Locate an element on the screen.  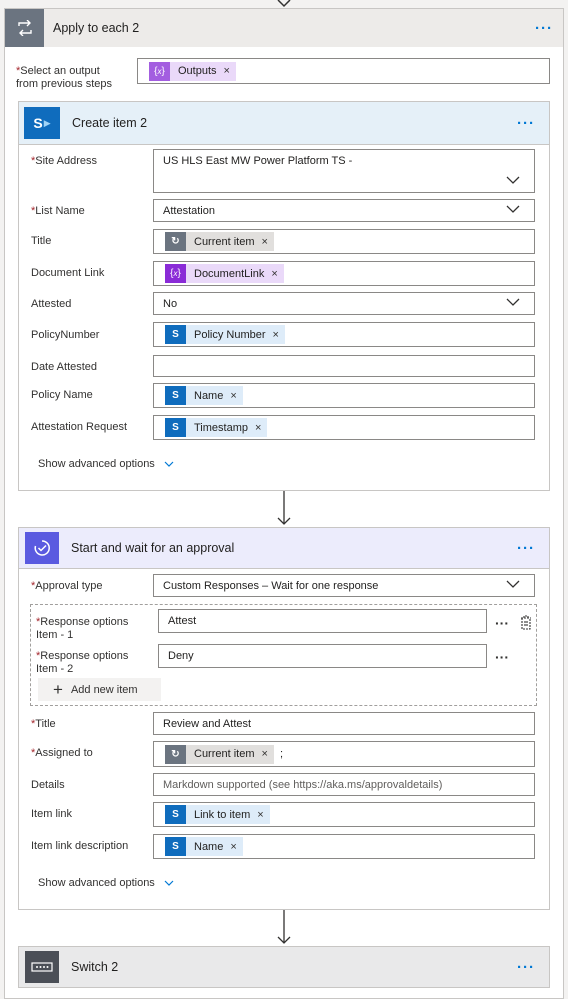
delete-icon is located at coordinates (526, 622).